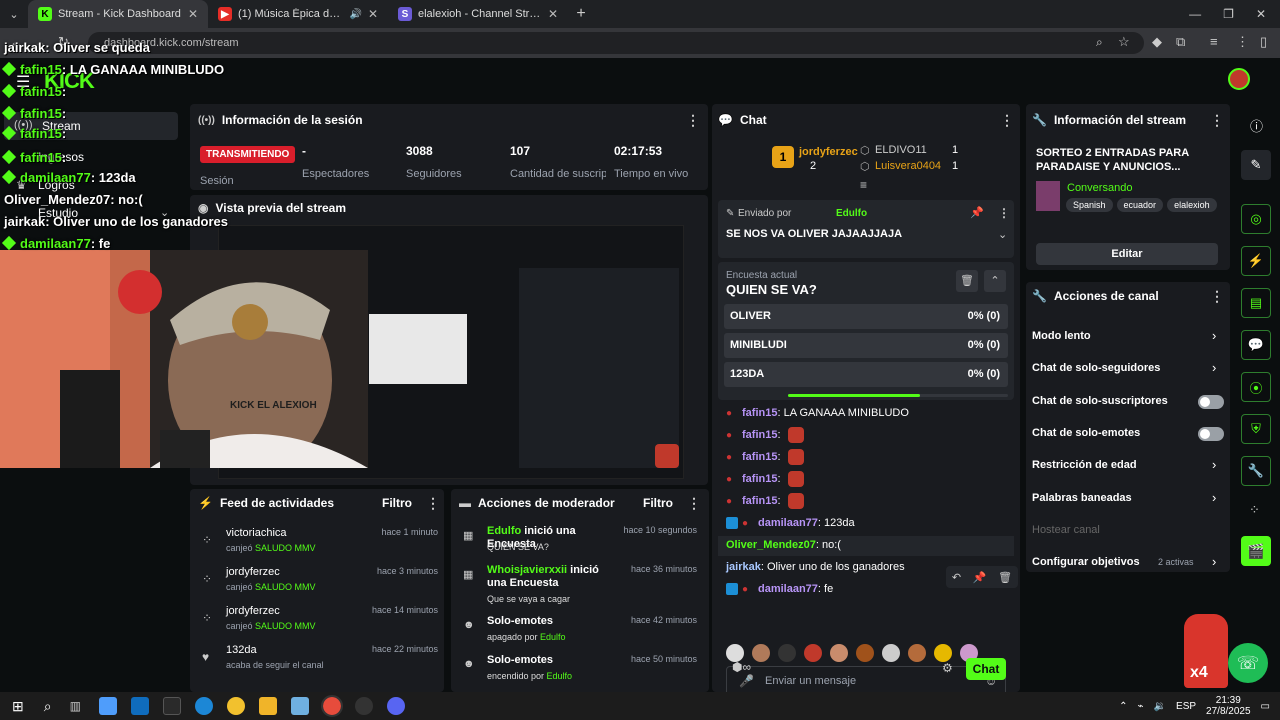 This screenshot has height=720, width=1280. I want to click on volume-icon: 🔉, so click(1160, 706).